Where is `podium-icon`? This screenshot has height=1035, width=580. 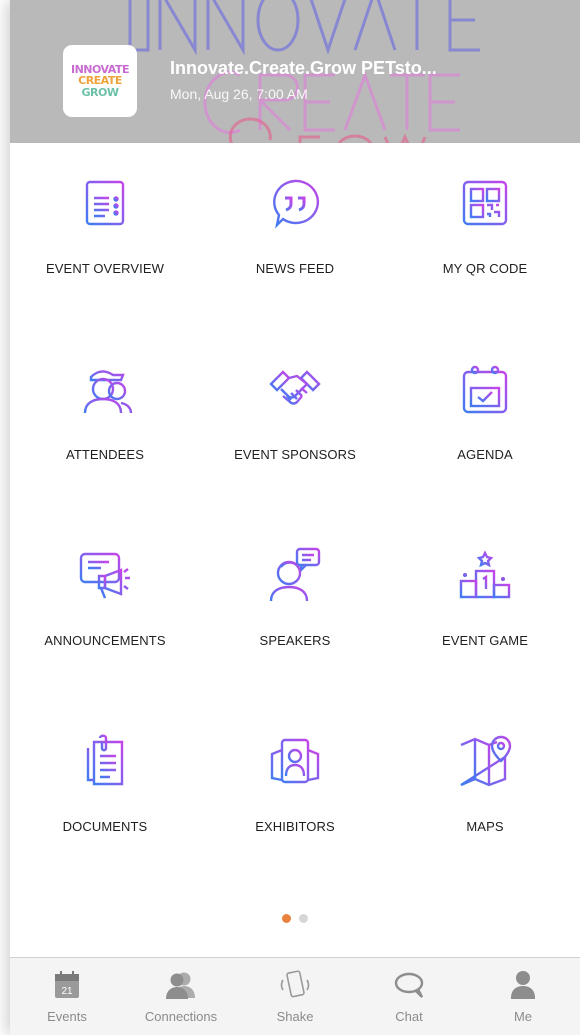
podium-icon is located at coordinates (485, 575).